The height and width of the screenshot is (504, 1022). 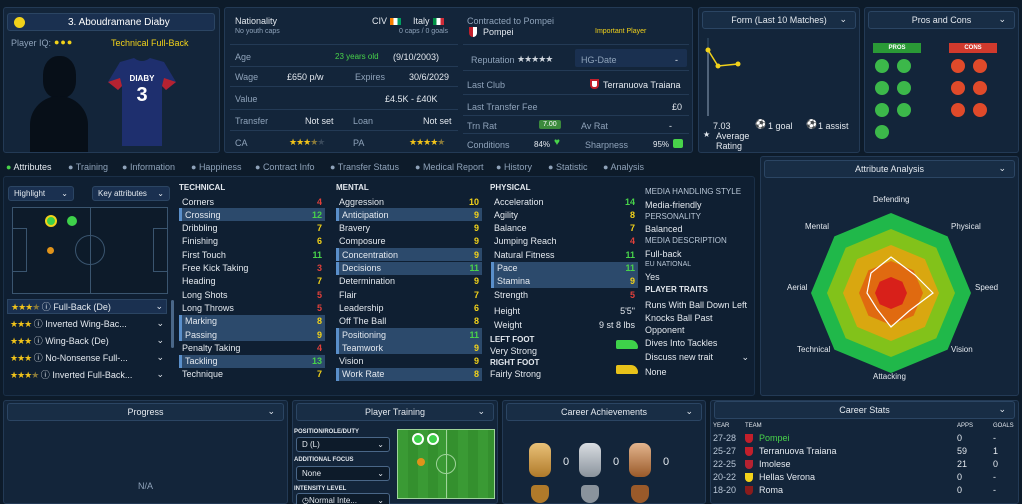 What do you see at coordinates (142, 95) in the screenshot?
I see `shirt-number: 3` at bounding box center [142, 95].